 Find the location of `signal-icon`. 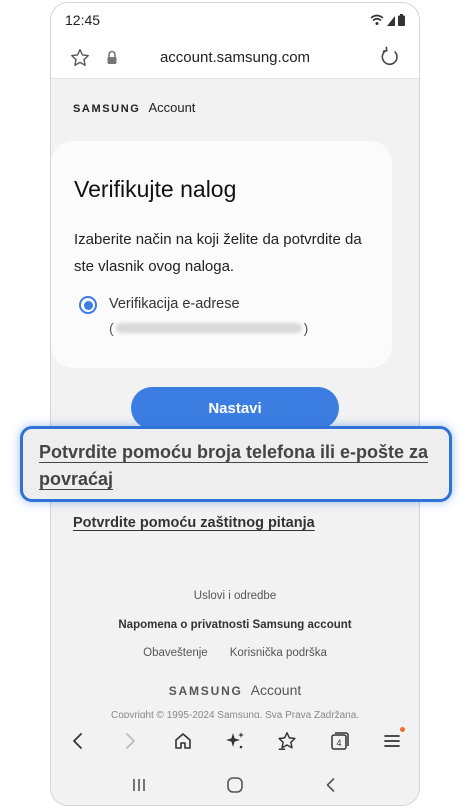

signal-icon is located at coordinates (391, 21).